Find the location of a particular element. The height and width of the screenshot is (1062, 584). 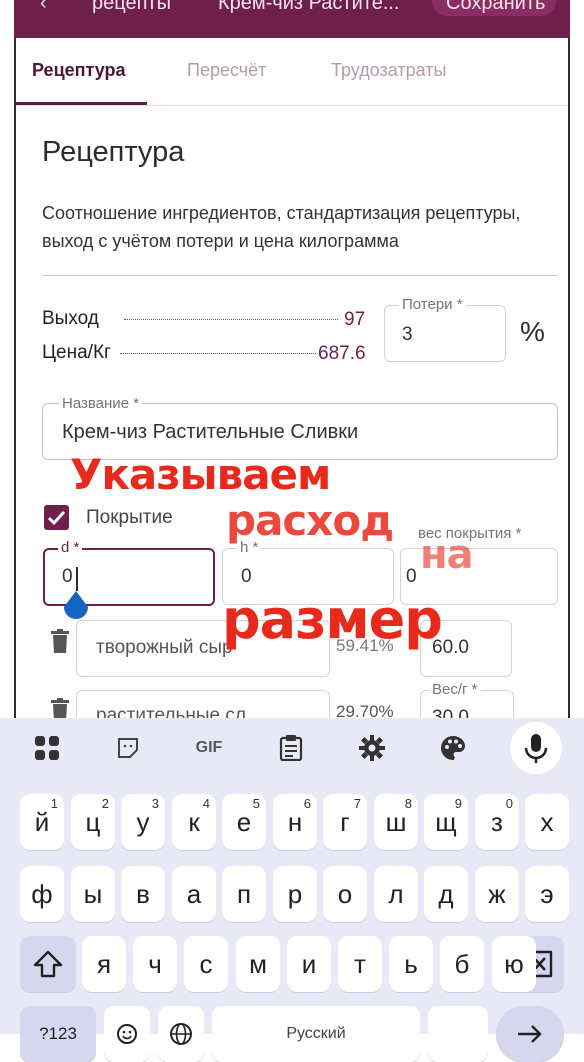

key-н: н6 is located at coordinates (295, 822).